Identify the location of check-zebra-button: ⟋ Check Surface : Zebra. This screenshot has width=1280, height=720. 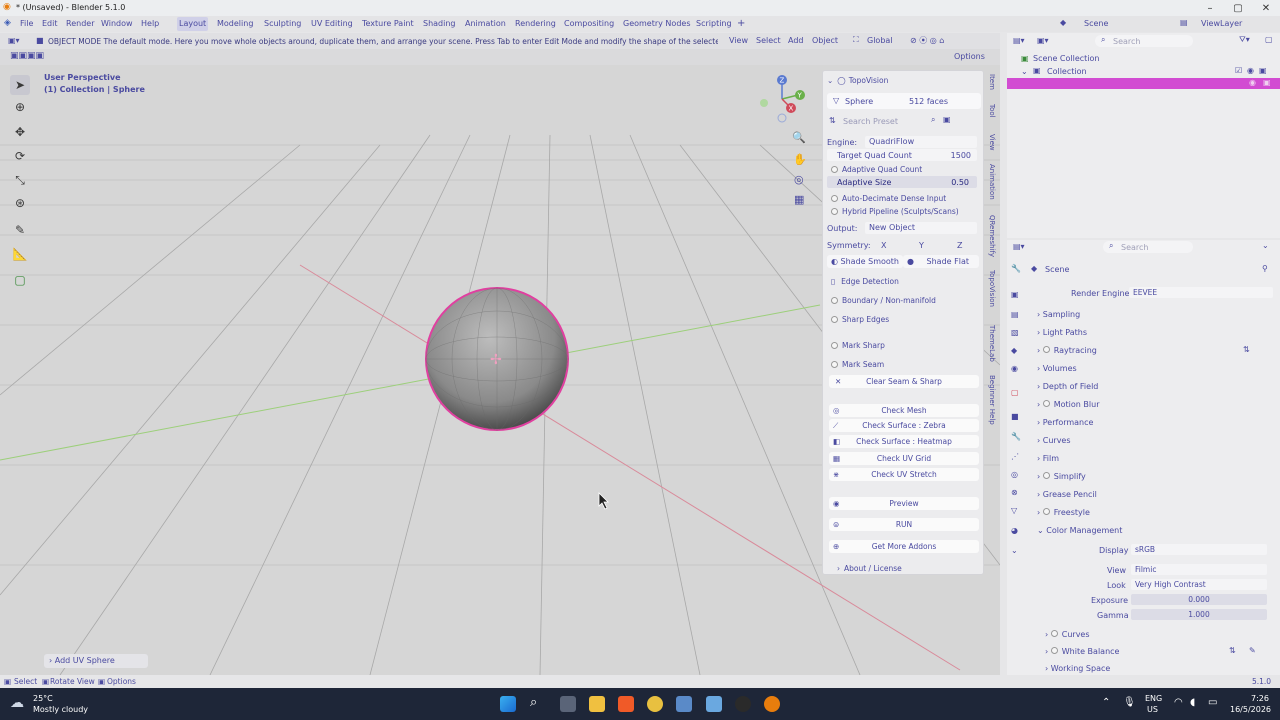
(904, 425).